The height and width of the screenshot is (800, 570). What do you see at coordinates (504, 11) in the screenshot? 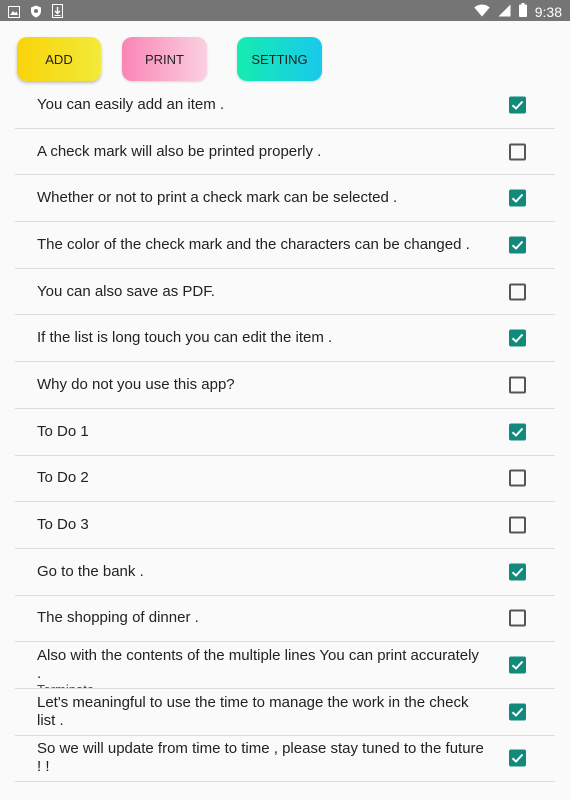
I see `signal-icon` at bounding box center [504, 11].